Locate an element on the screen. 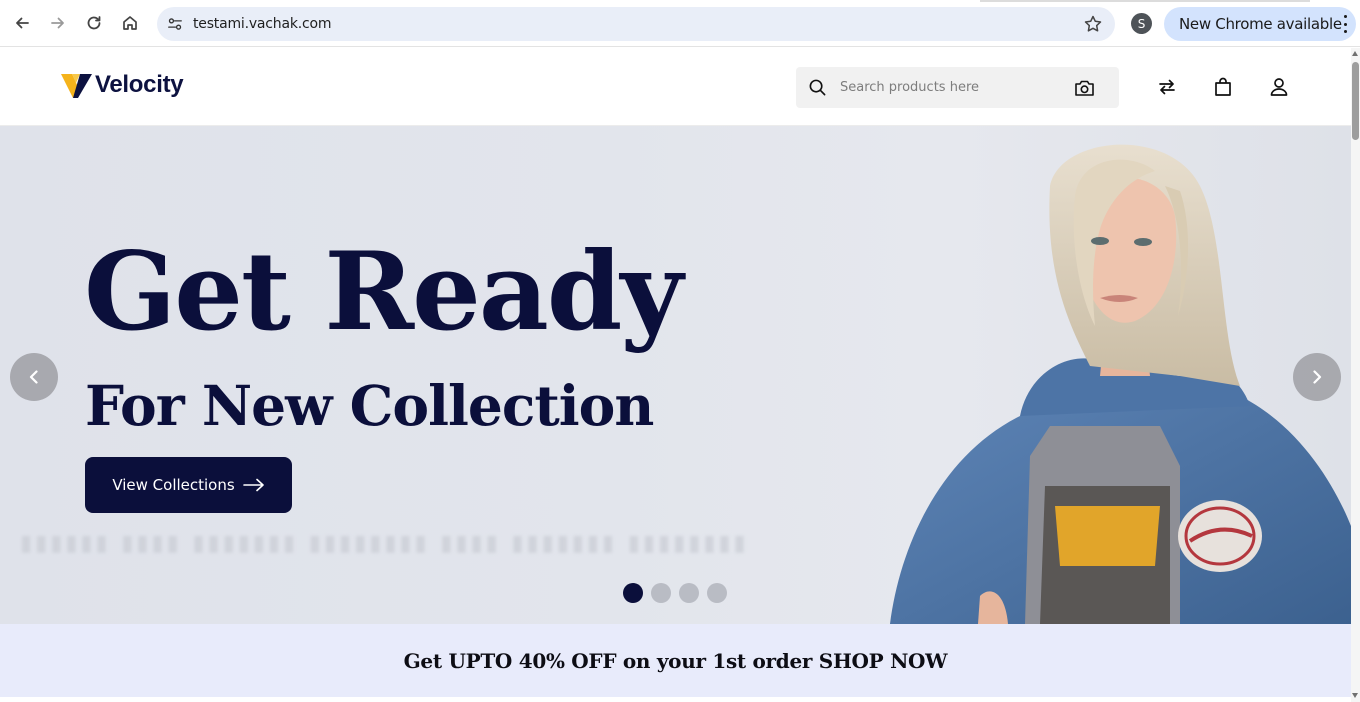 The image size is (1360, 702). brand-logo: Velocity is located at coordinates (122, 85).